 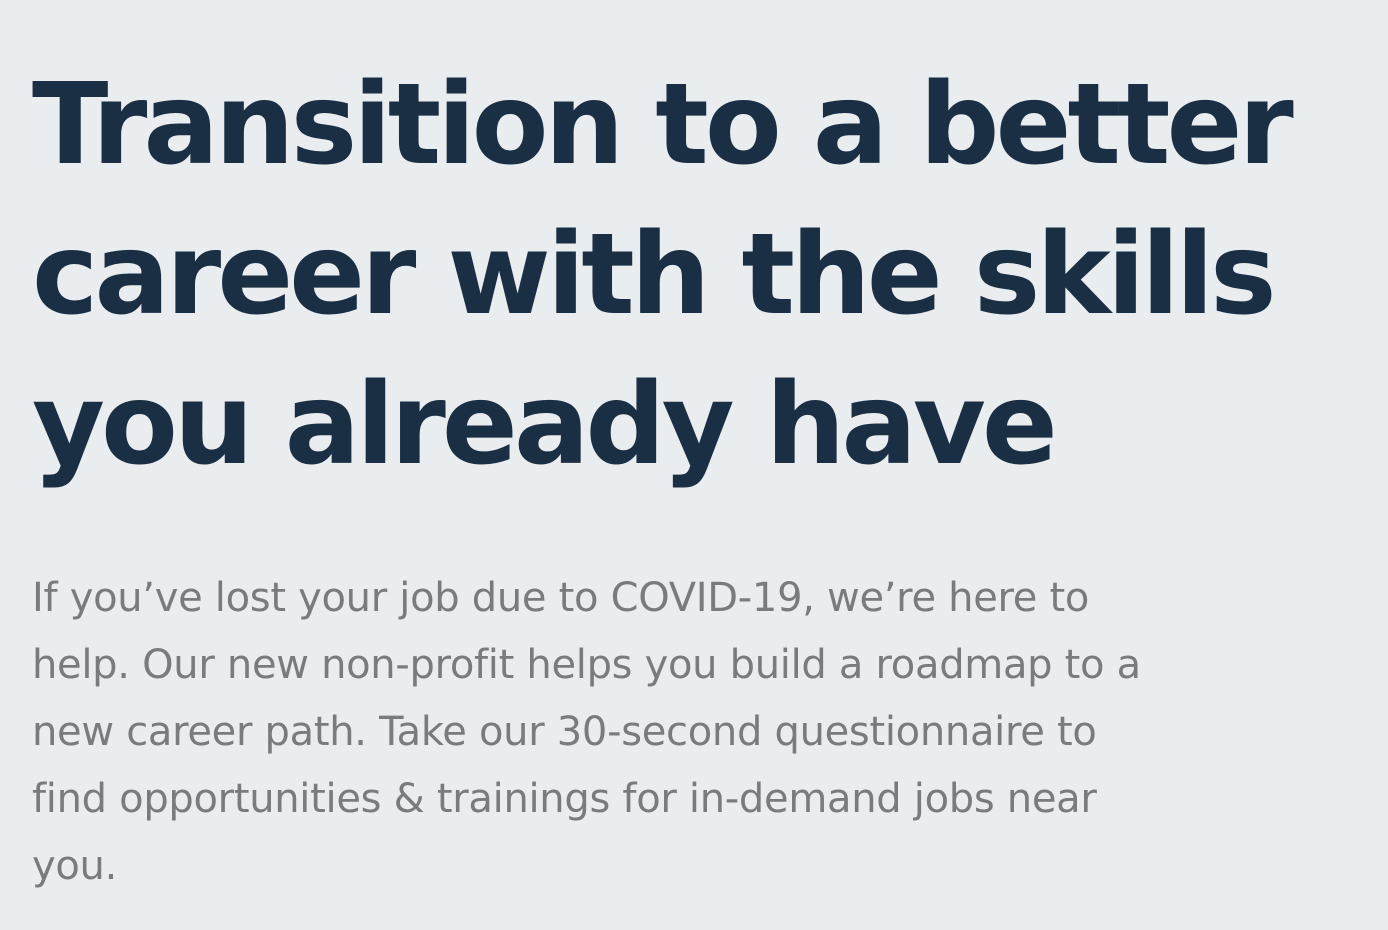 What do you see at coordinates (654, 275) in the screenshot?
I see `hero-title-line-2: career with the skills` at bounding box center [654, 275].